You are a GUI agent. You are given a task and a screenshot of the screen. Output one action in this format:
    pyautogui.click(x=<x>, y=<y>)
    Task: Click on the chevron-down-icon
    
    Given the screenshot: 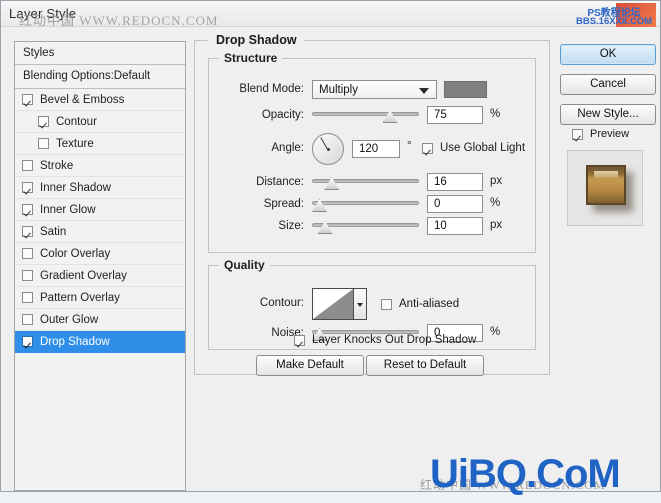 What is the action you would take?
    pyautogui.click(x=424, y=91)
    